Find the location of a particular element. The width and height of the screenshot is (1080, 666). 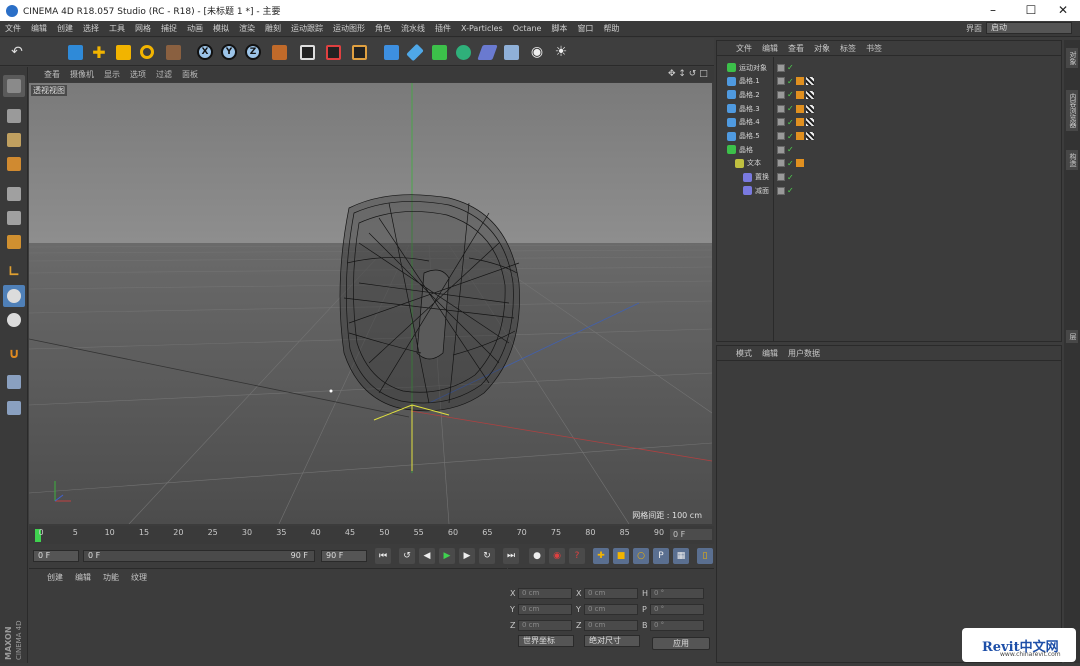

texture-mode-icon is located at coordinates (14, 140).